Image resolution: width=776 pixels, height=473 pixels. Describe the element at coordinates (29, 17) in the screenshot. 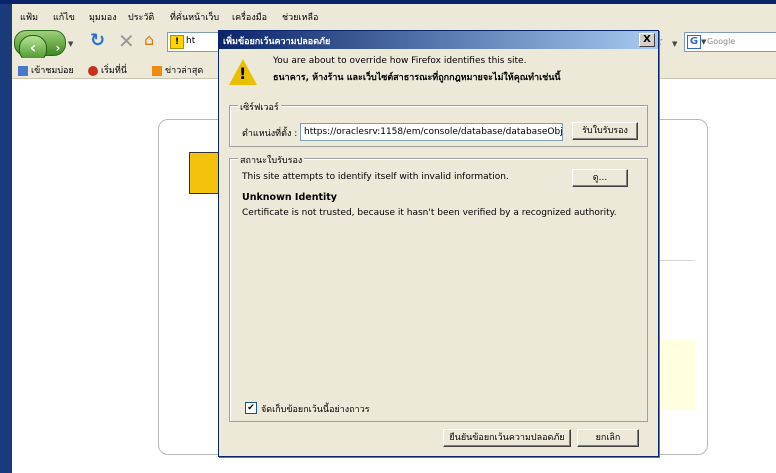

I see `menu-file: แฟ้ม` at that location.